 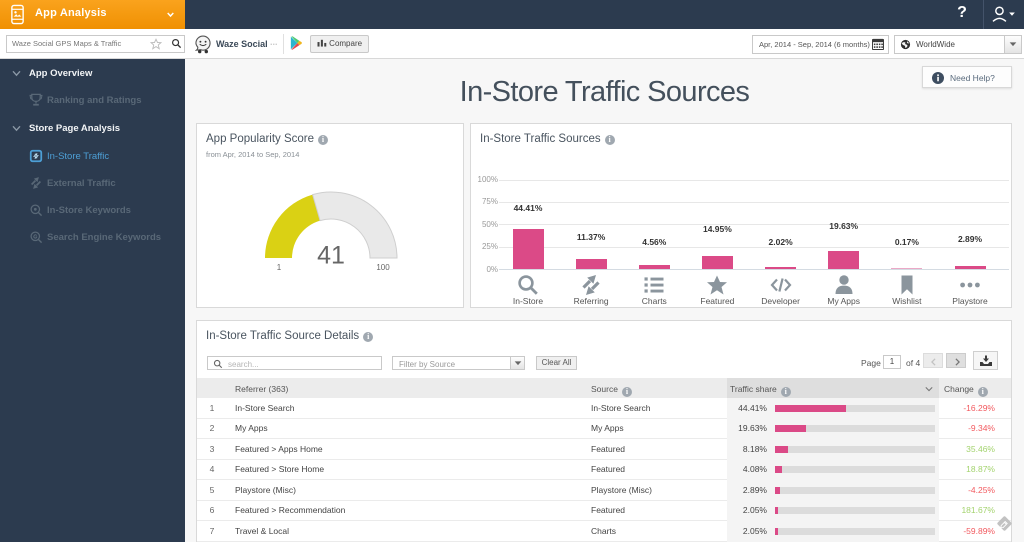 I want to click on svg-text: 100, so click(x=383, y=267).